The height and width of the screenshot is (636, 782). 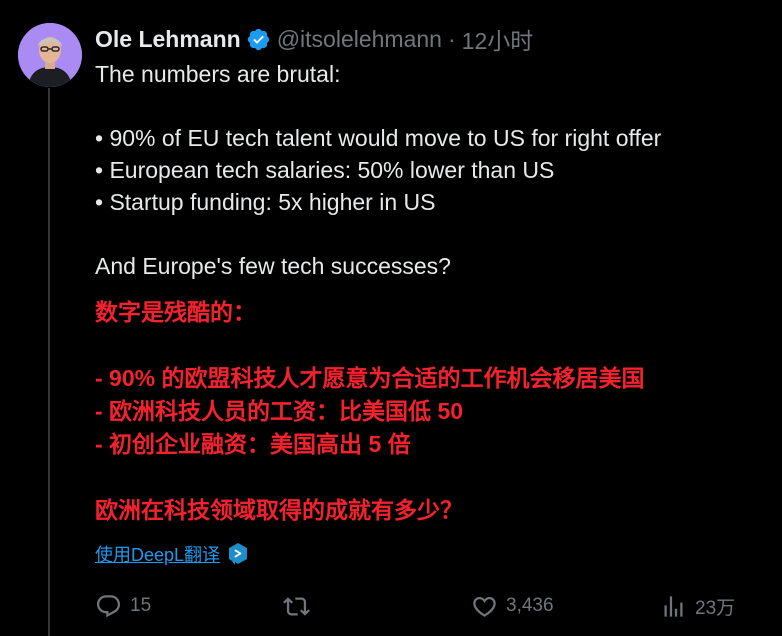 What do you see at coordinates (498, 39) in the screenshot?
I see `timestamp: 12小时` at bounding box center [498, 39].